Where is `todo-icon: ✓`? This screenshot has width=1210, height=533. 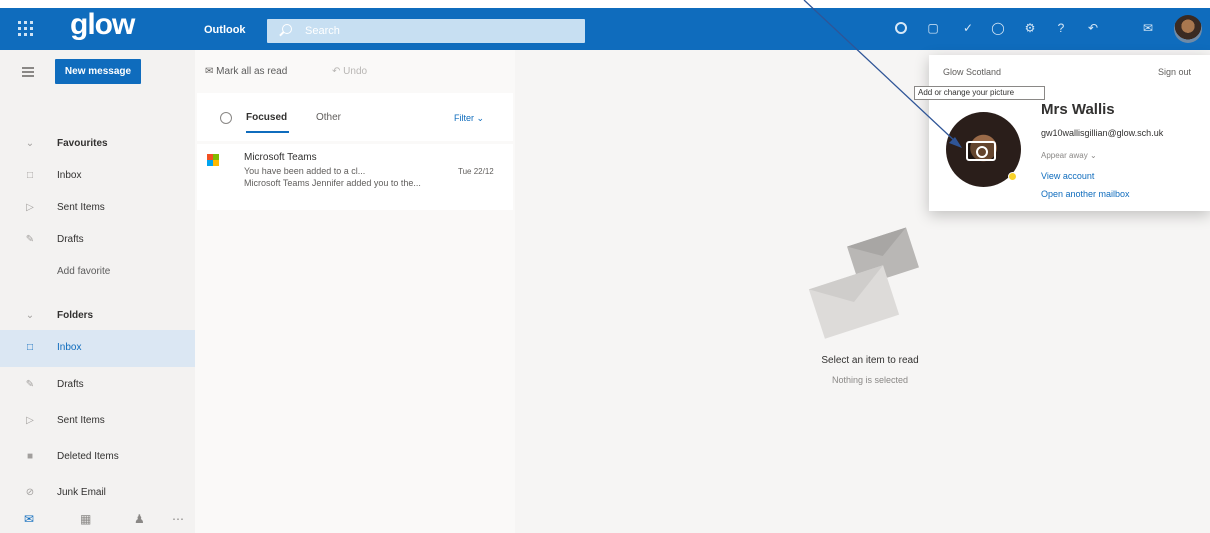 todo-icon: ✓ is located at coordinates (968, 28).